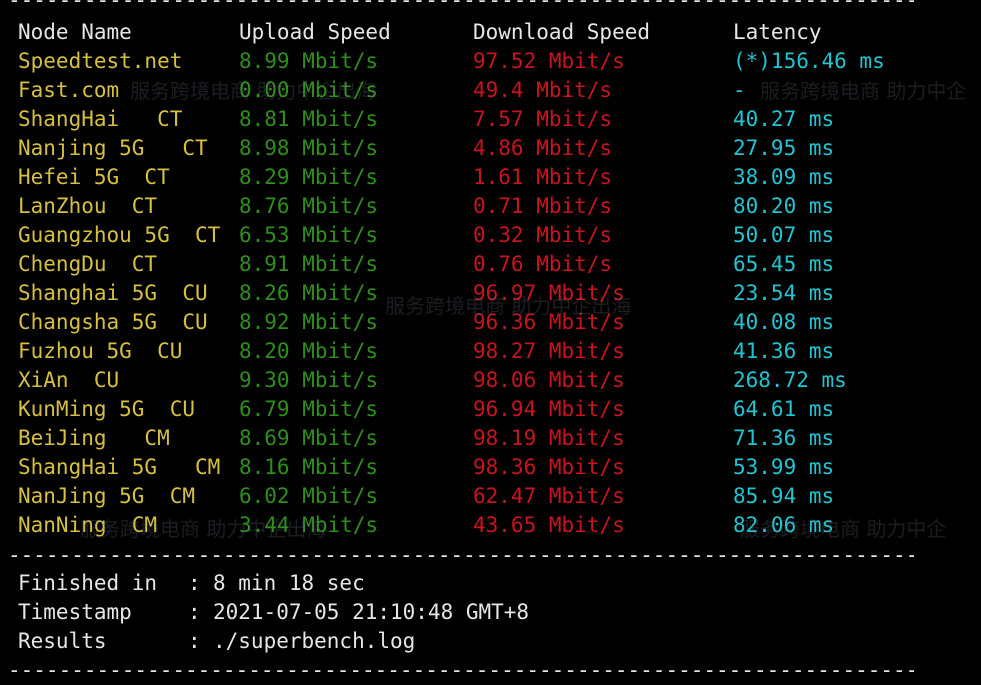 Image resolution: width=981 pixels, height=685 pixels. I want to click on node-name-cell: Nanjing 5G CT, so click(113, 148).